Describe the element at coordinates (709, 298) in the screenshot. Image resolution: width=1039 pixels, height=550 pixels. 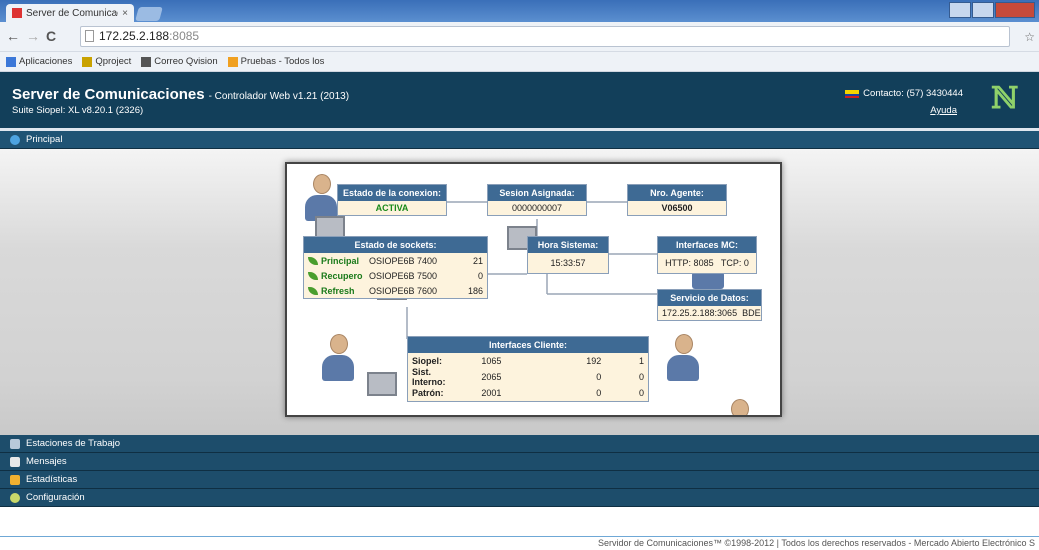
I see `servicio-datos-title: Servicio de Datos:` at that location.